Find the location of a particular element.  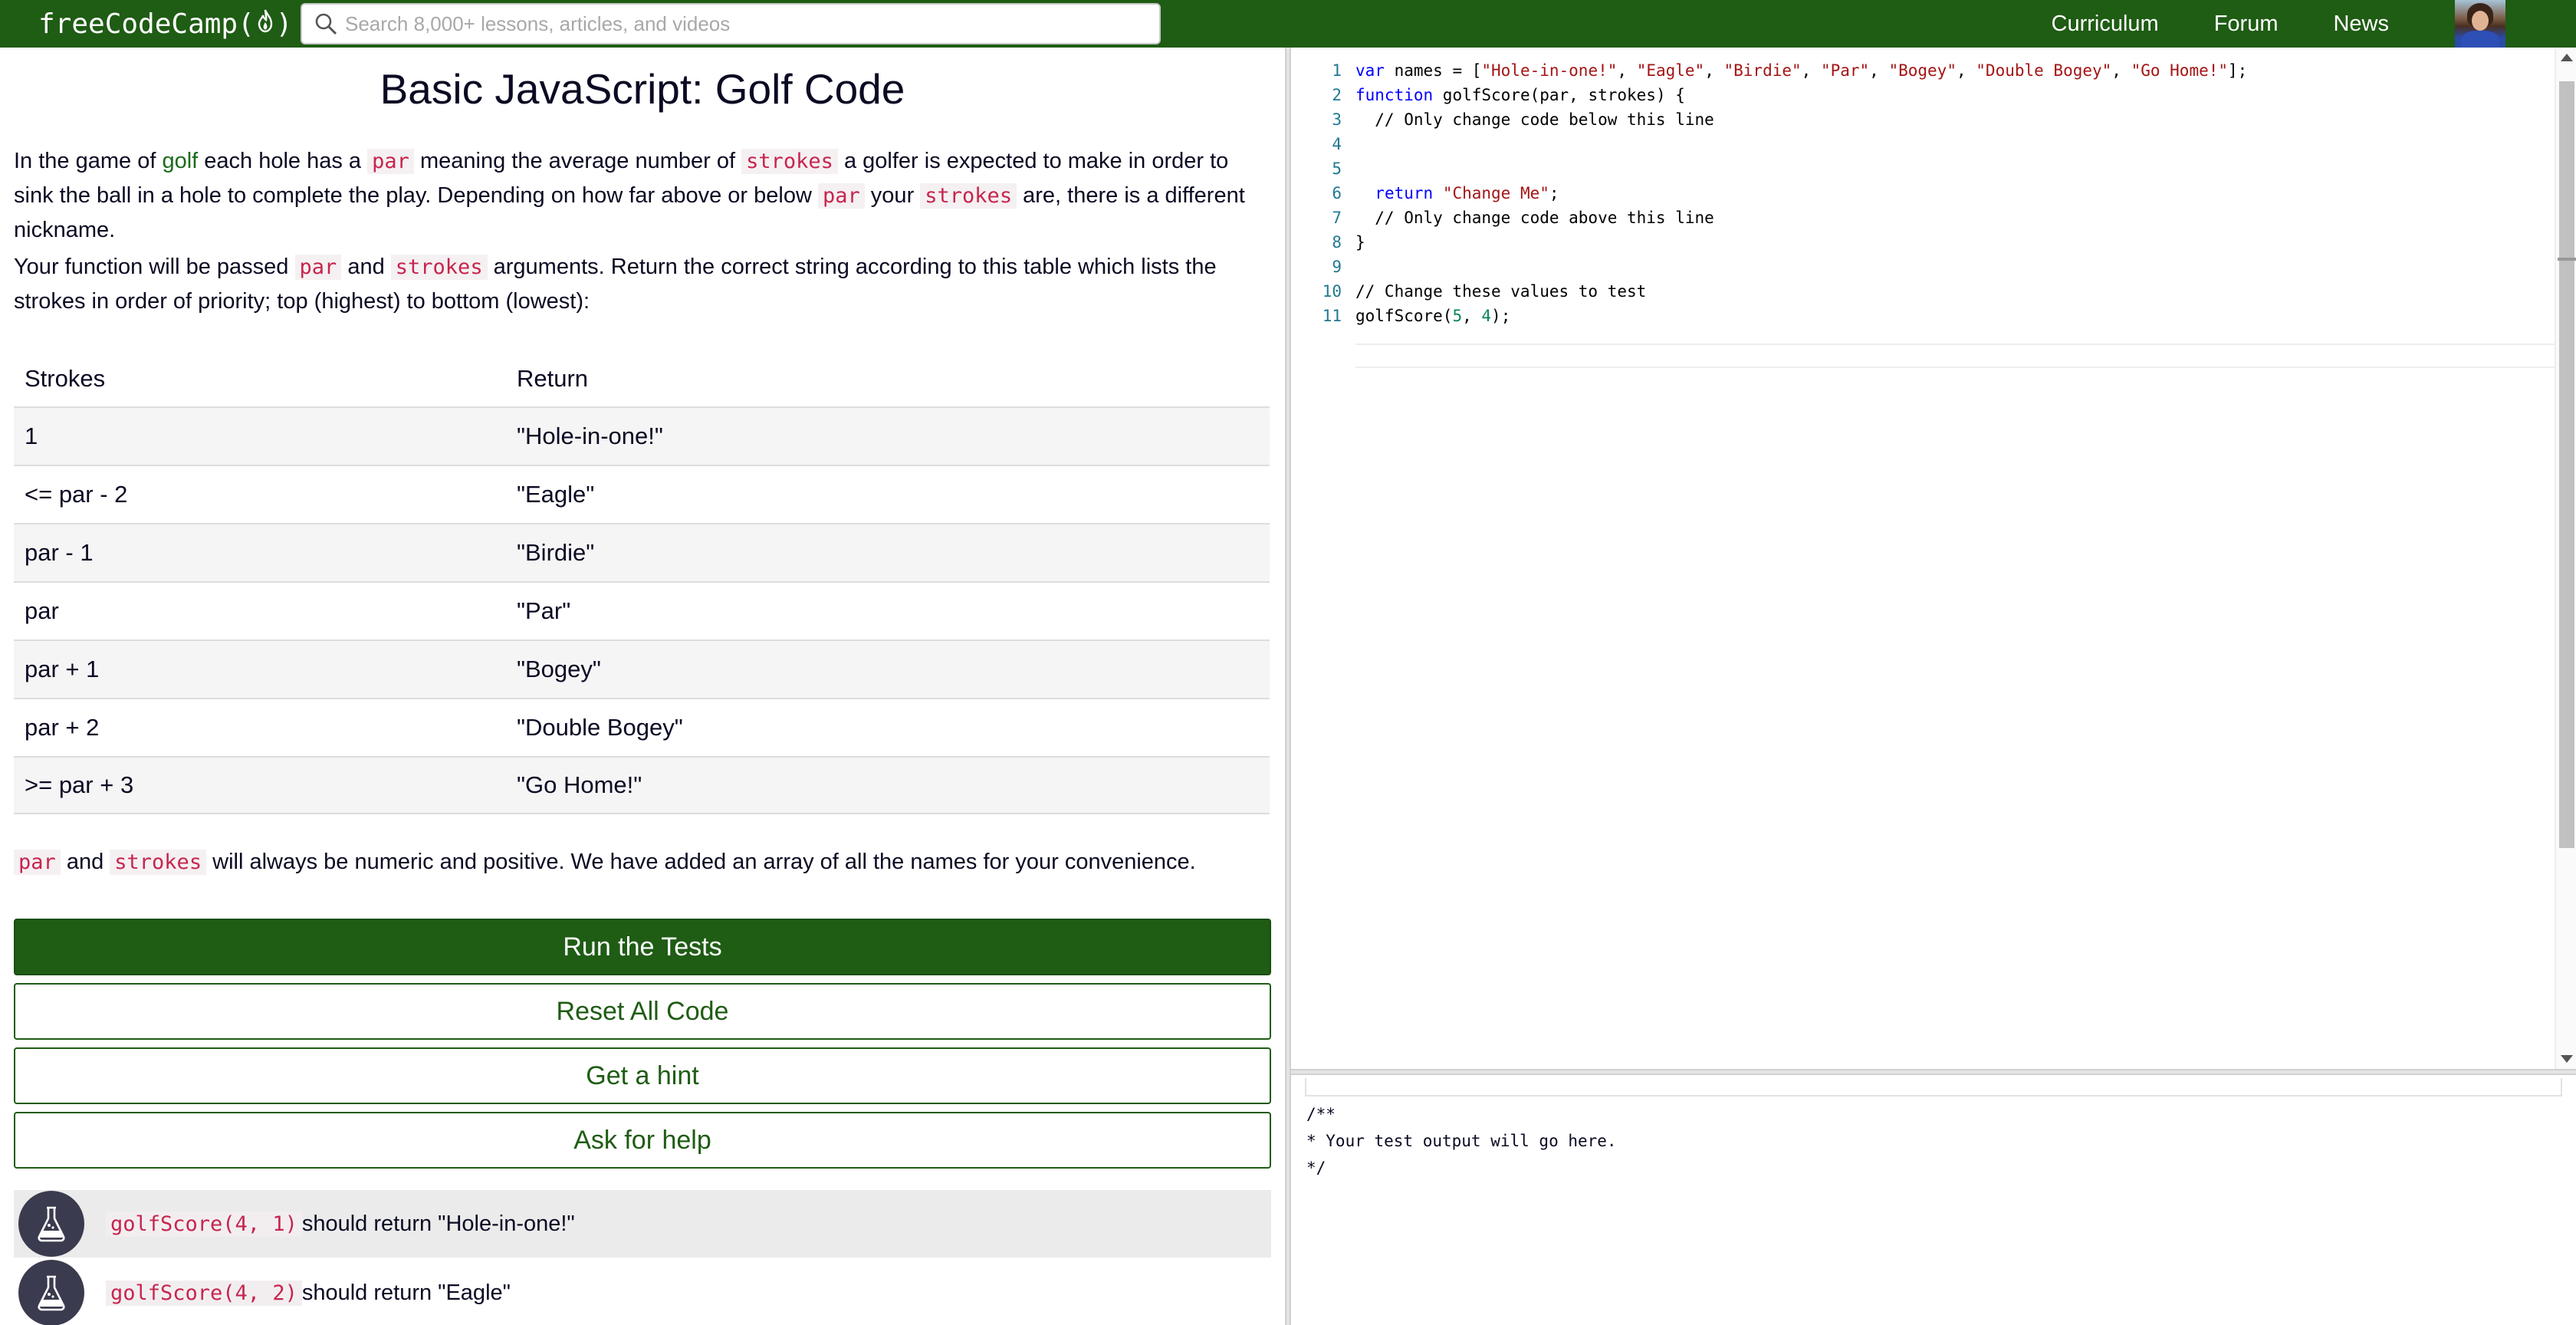

scroll-up-arrow-icon is located at coordinates (2567, 58).